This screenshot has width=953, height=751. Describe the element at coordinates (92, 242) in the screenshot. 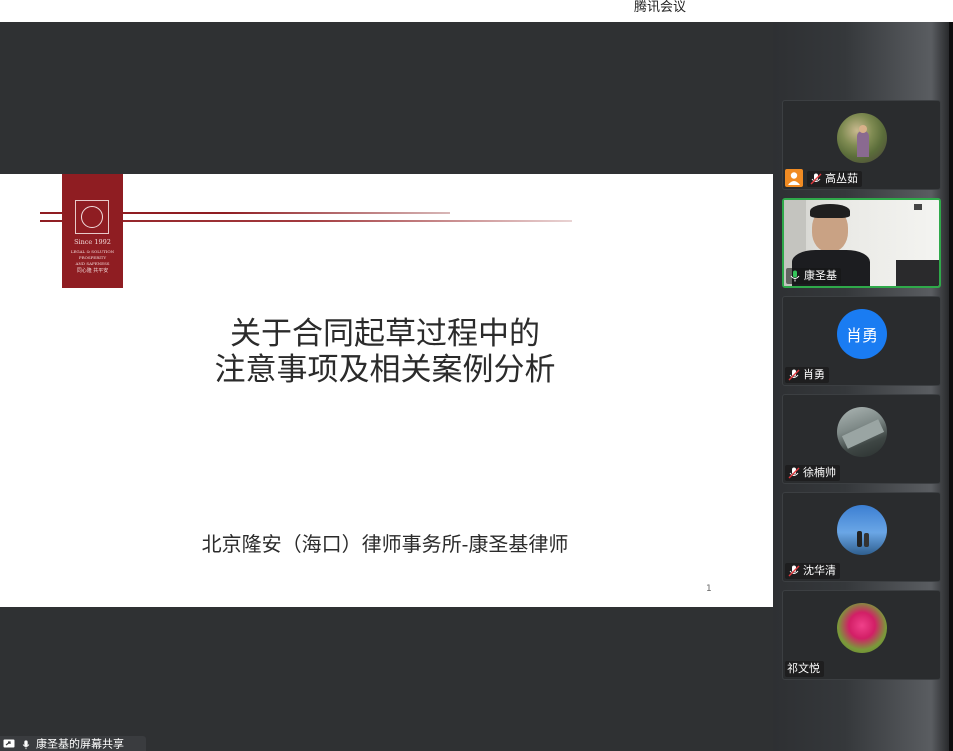

I see `logo-since-text: Since 1992` at that location.